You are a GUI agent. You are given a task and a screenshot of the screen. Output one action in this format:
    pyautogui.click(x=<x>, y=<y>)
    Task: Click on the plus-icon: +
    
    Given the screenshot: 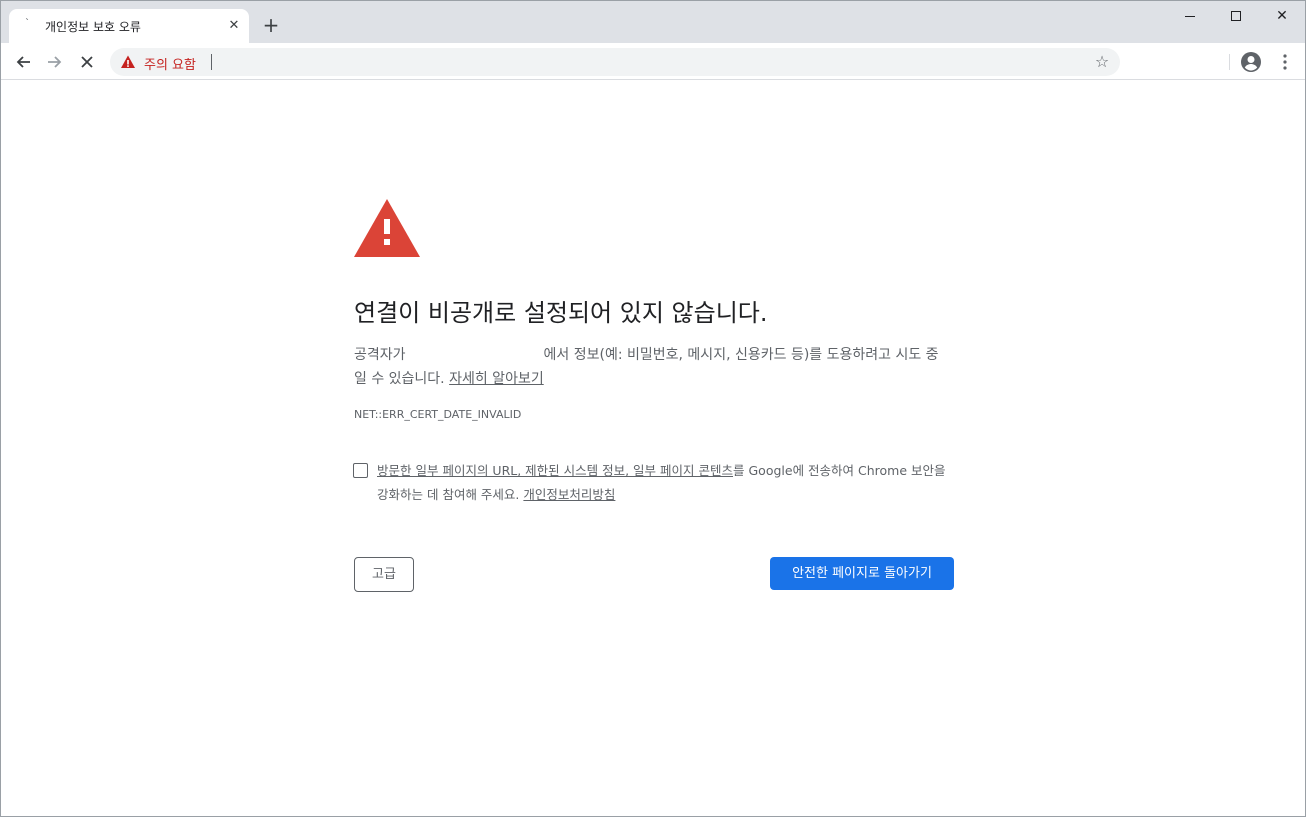 What is the action you would take?
    pyautogui.click(x=271, y=26)
    